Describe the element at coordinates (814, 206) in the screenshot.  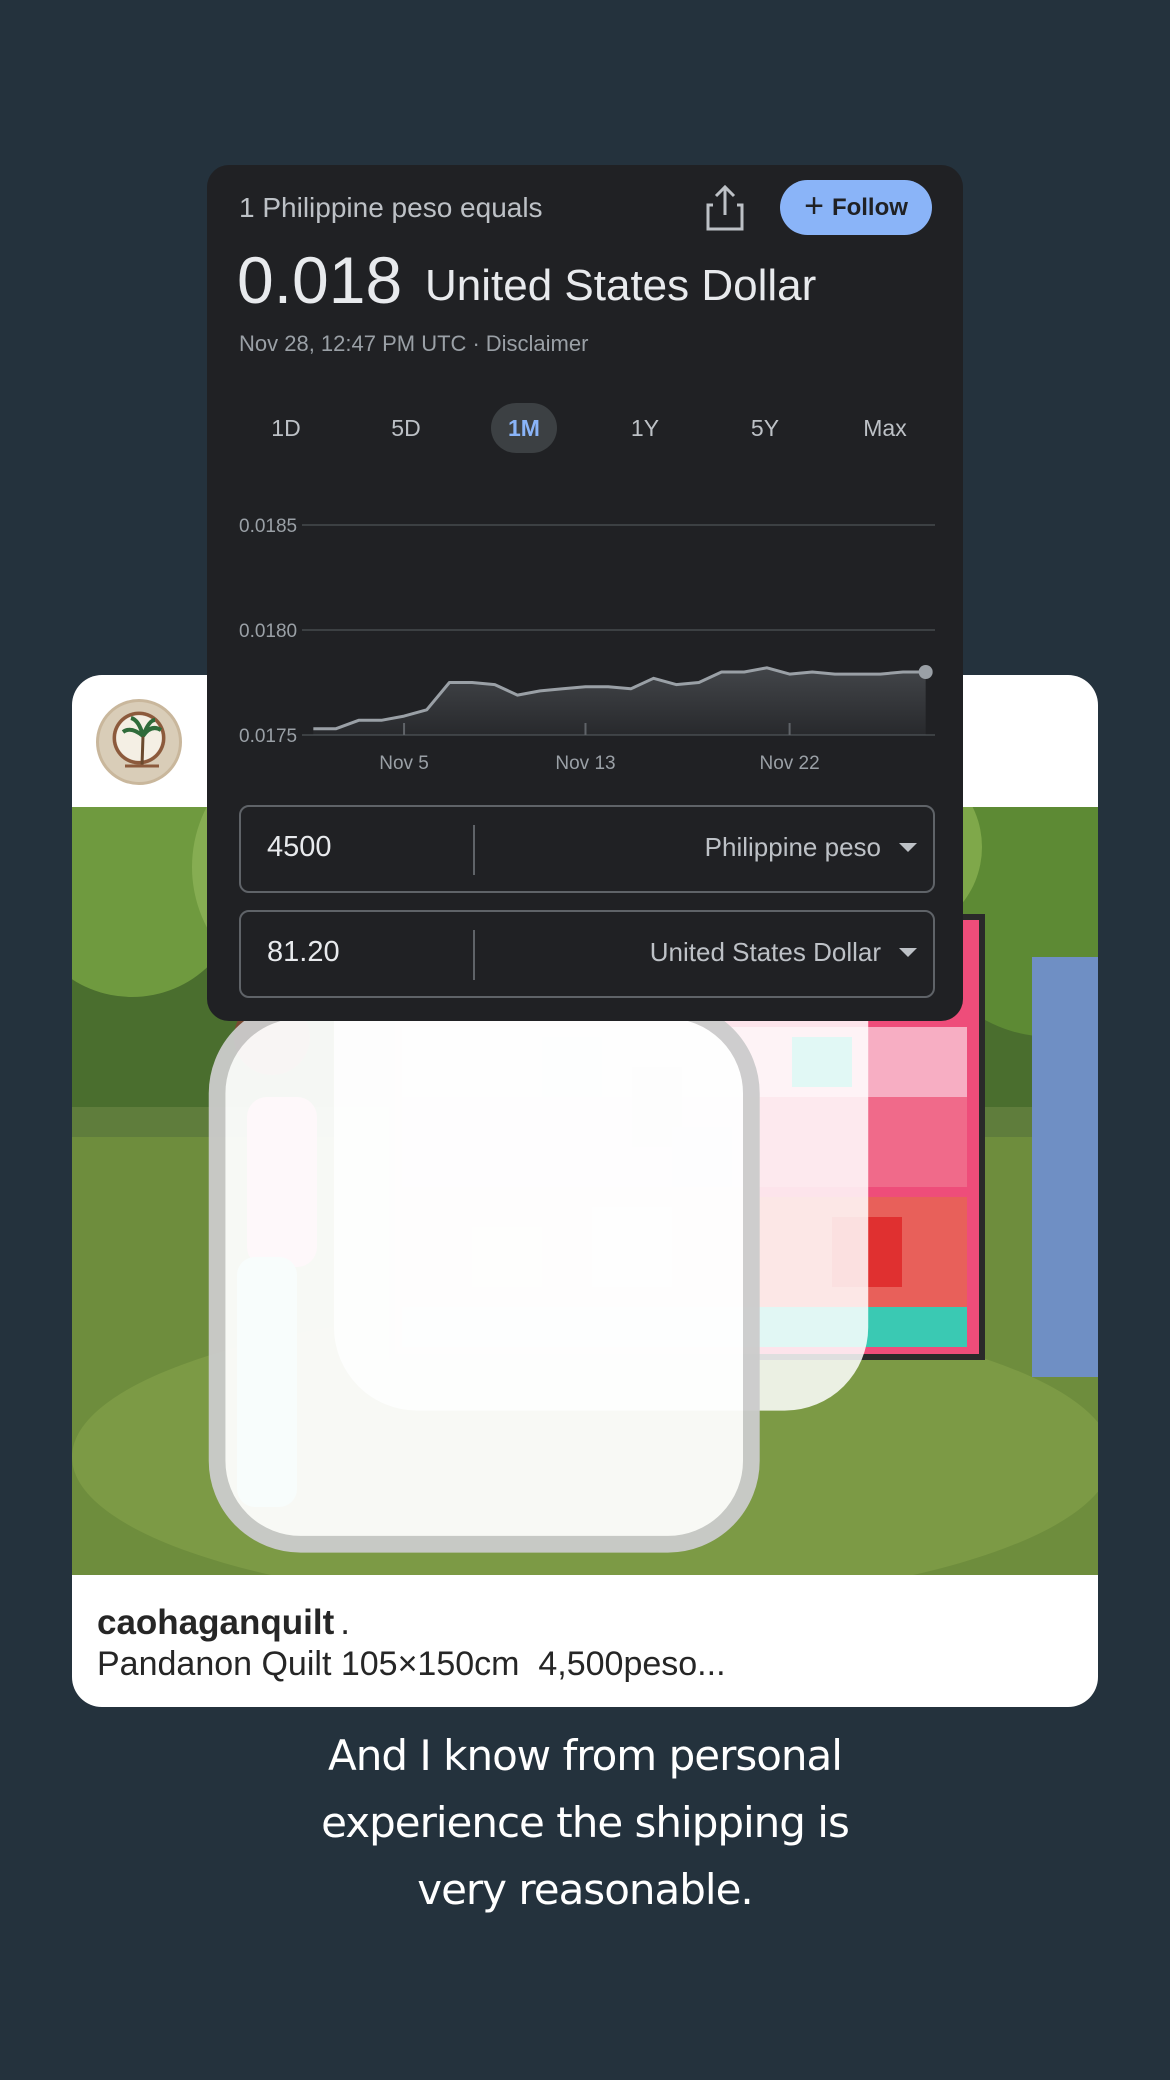
I see `plus-icon: +` at that location.